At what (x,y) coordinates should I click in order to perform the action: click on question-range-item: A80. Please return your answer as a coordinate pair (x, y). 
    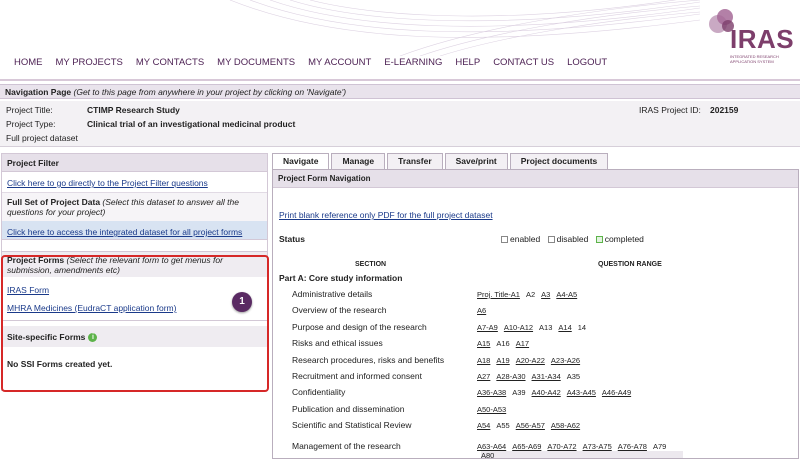
    Looking at the image, I should click on (488, 455).